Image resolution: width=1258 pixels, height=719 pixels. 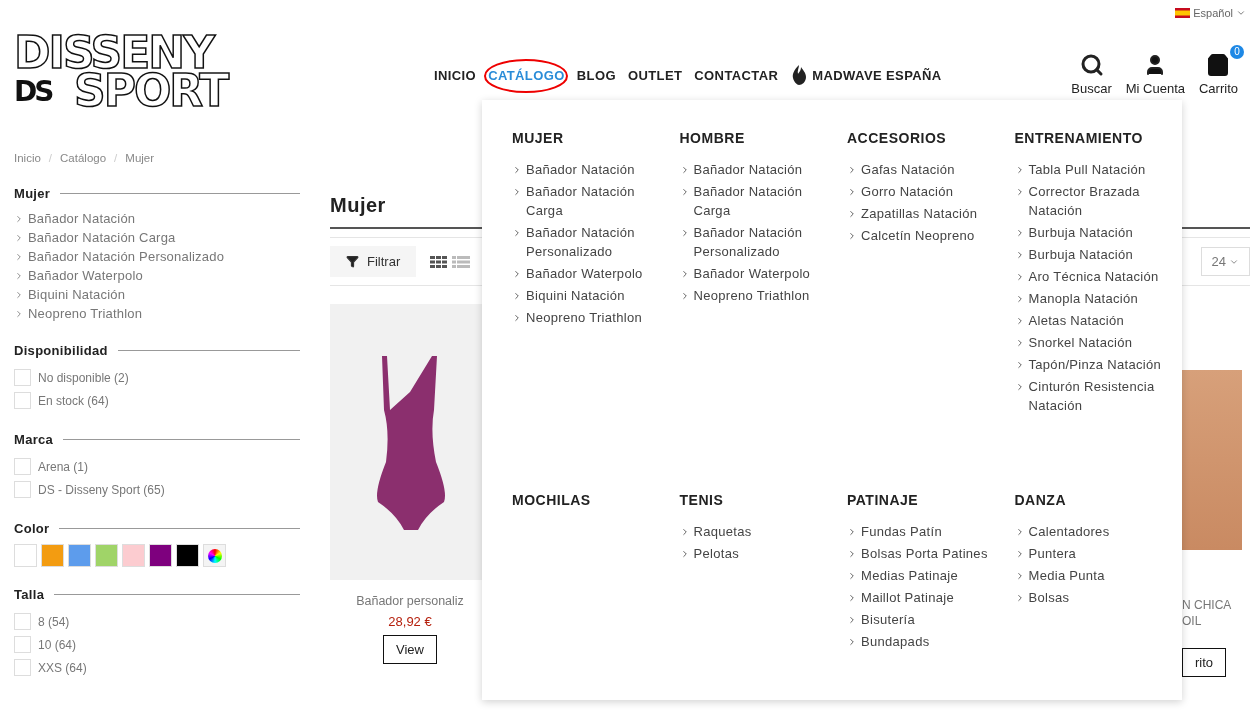 I want to click on filter-button: Filtrar, so click(x=373, y=261).